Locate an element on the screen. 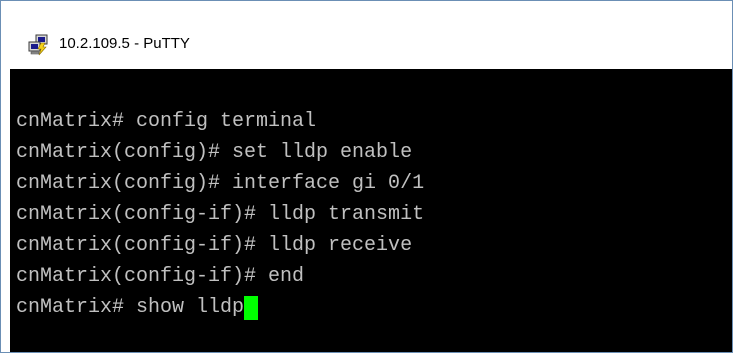 This screenshot has width=733, height=353. terminal-current-input: cnMatrix# show lldp is located at coordinates (130, 307).